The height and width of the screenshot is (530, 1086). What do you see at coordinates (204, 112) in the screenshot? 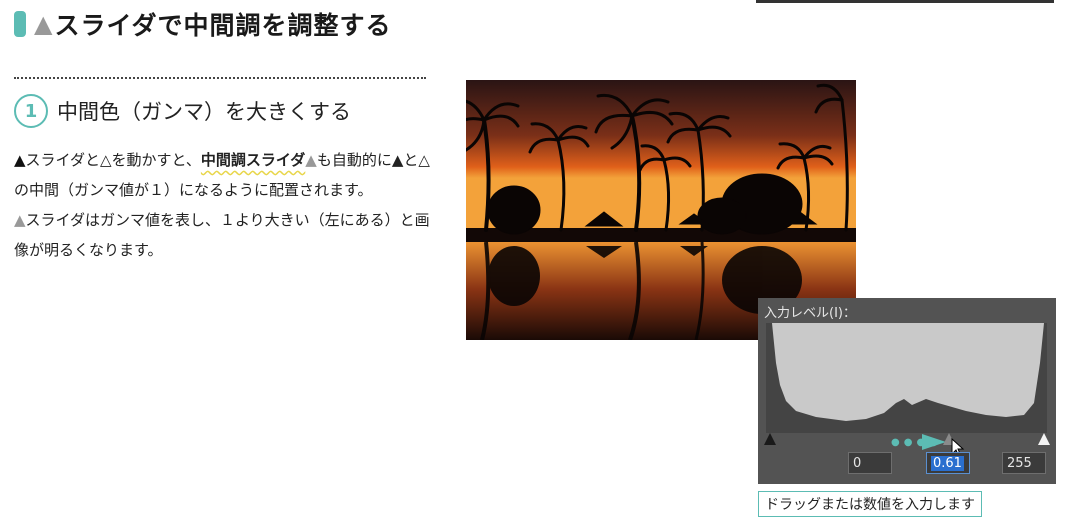
I see `step-title: 中間色（ガンマ）を大きくする` at bounding box center [204, 112].